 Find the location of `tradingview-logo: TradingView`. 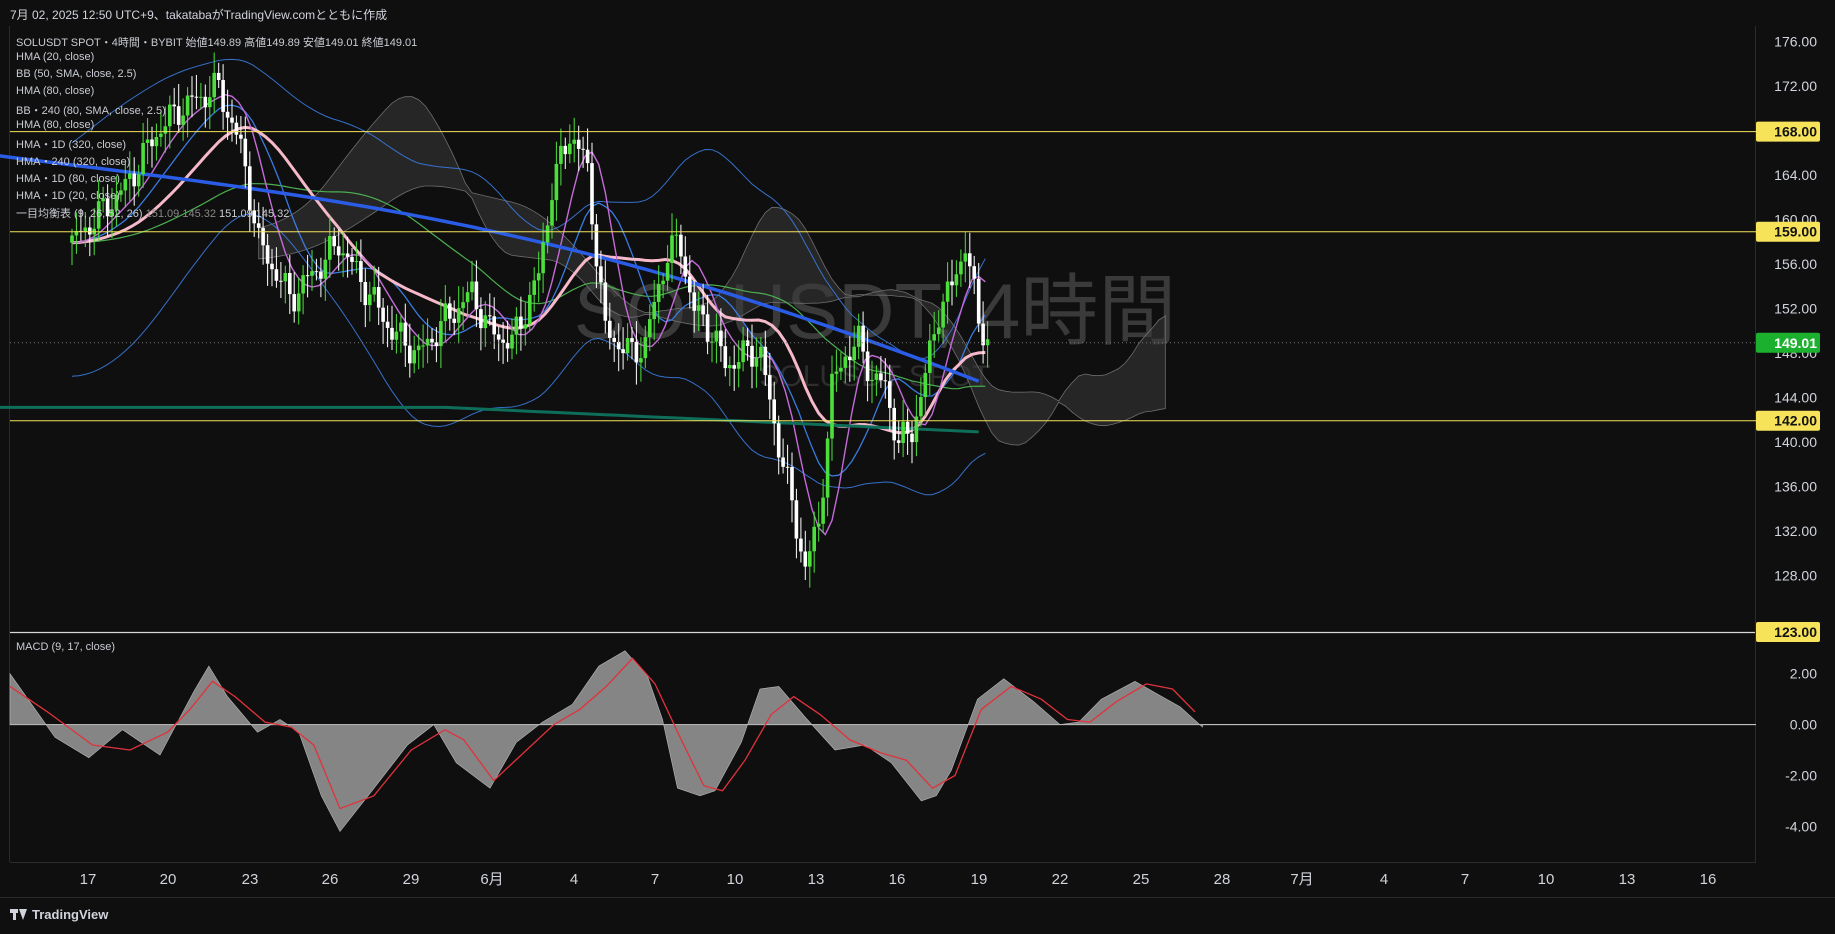

tradingview-logo: TradingView is located at coordinates (59, 914).